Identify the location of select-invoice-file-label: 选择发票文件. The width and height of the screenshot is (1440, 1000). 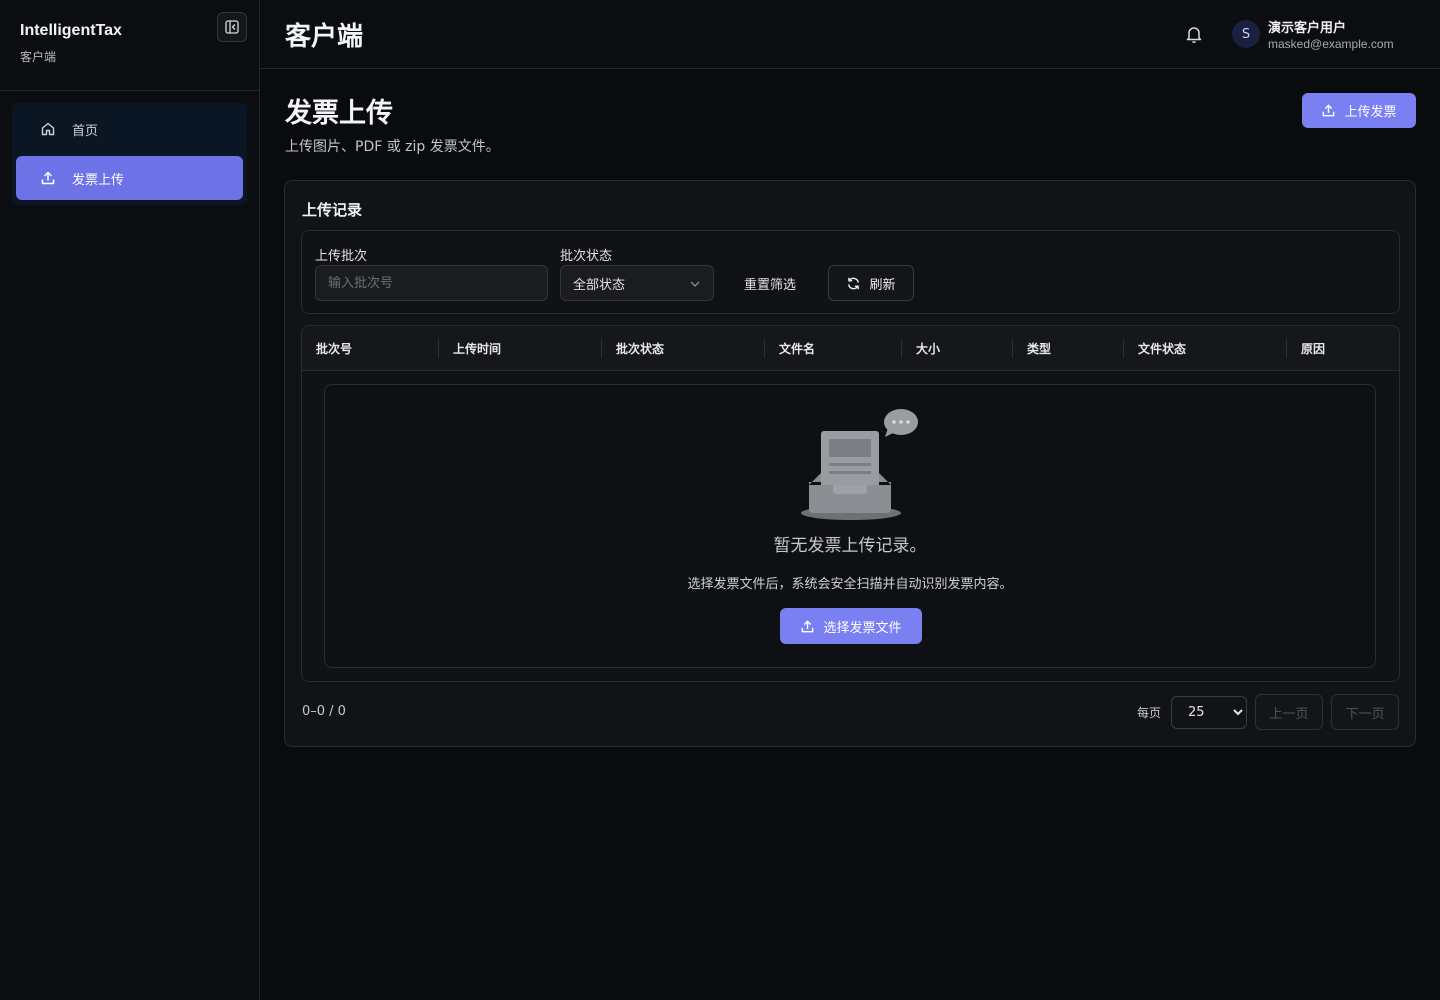
(862, 628).